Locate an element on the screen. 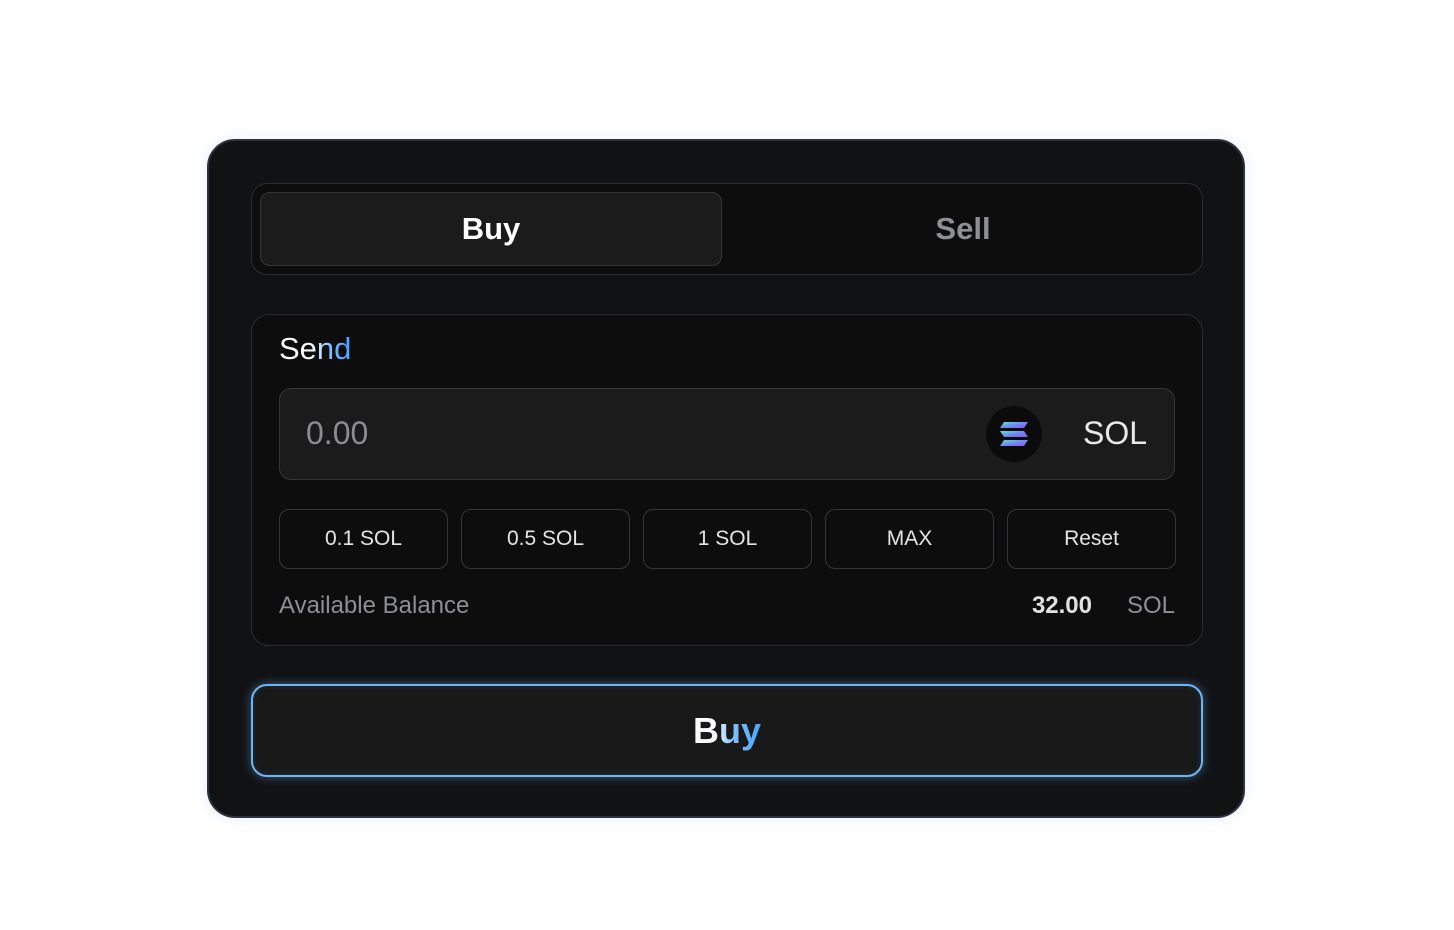 The image size is (1454, 930). tab-buy: Buy is located at coordinates (491, 229).